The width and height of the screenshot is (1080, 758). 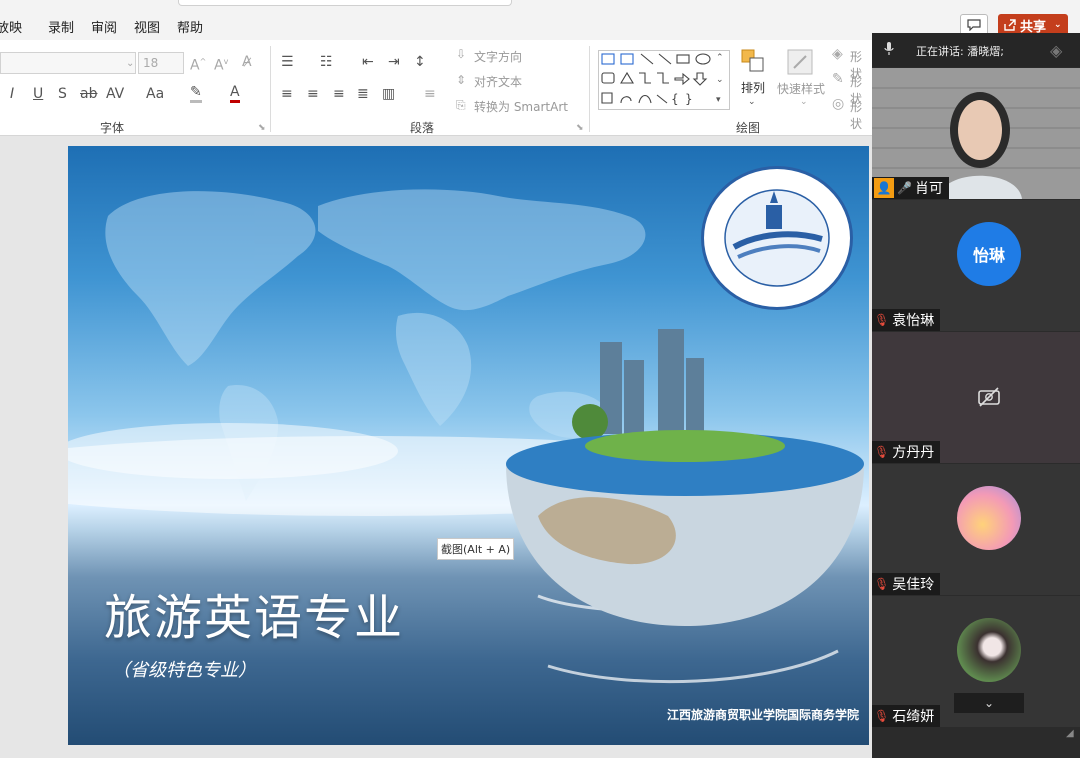 I want to click on shapes-gallery-icon: {}, so click(x=656, y=79).